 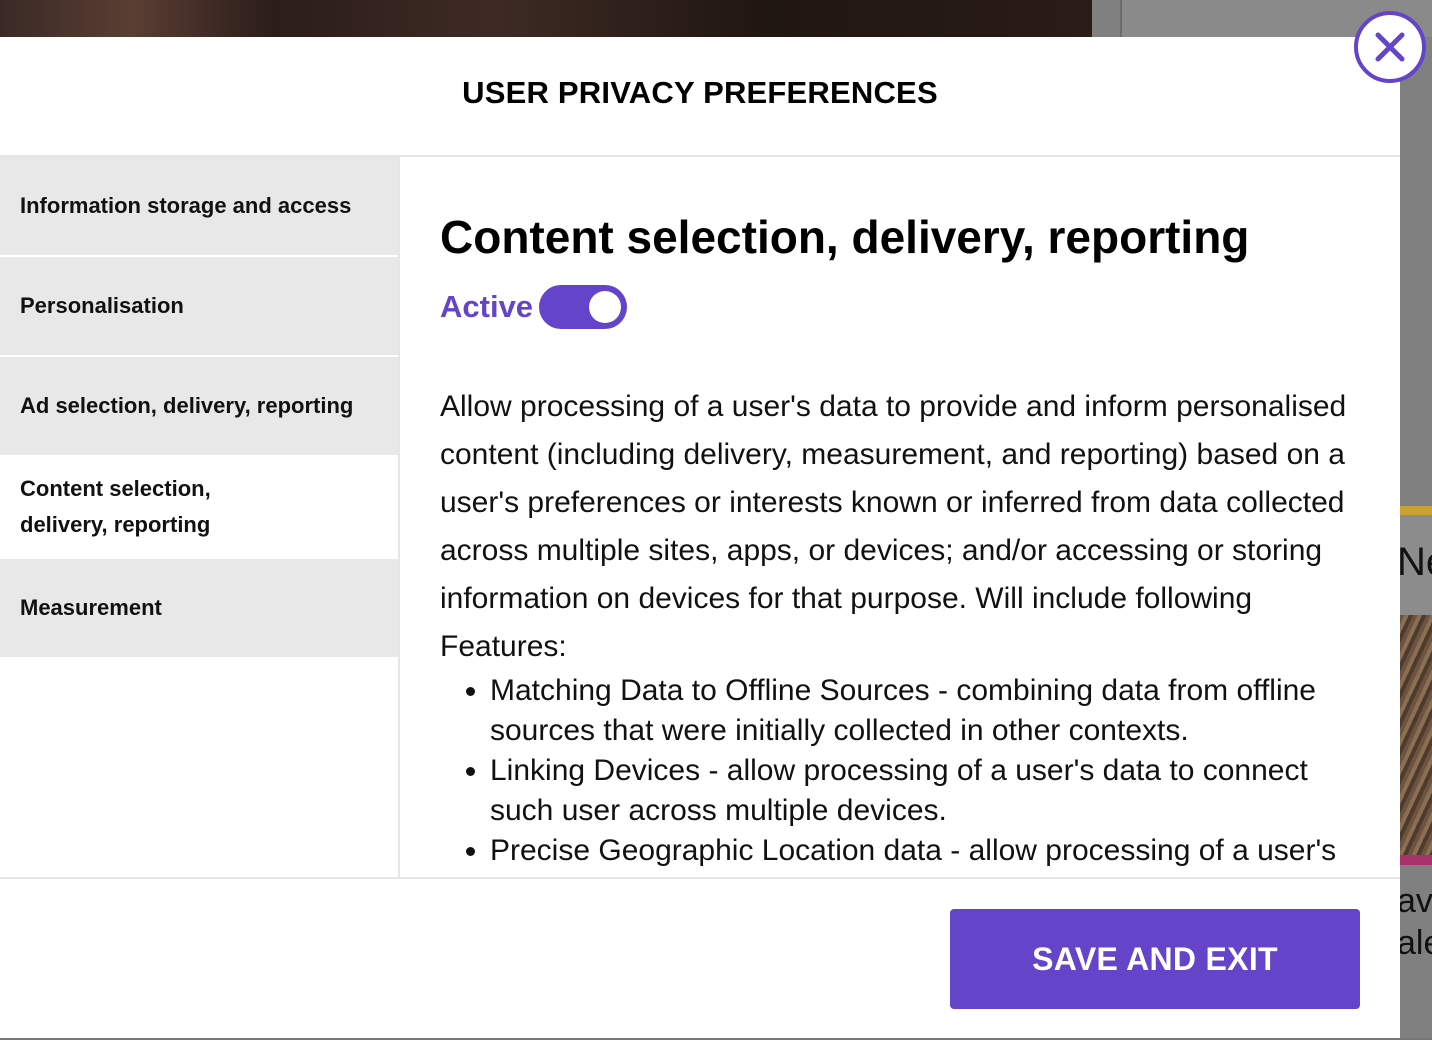 I want to click on background-accent-line, so click(x=1416, y=860).